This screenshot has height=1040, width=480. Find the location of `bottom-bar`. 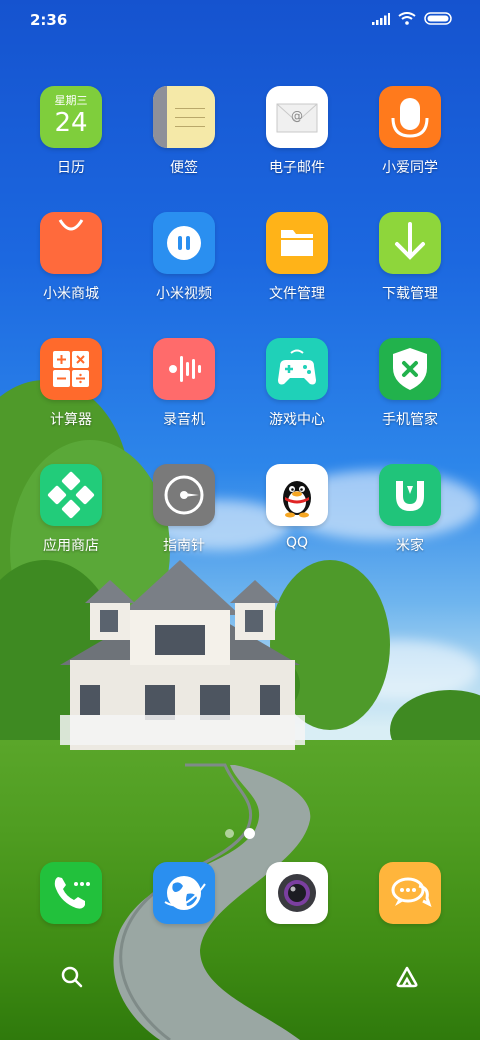

bottom-bar is located at coordinates (240, 976).